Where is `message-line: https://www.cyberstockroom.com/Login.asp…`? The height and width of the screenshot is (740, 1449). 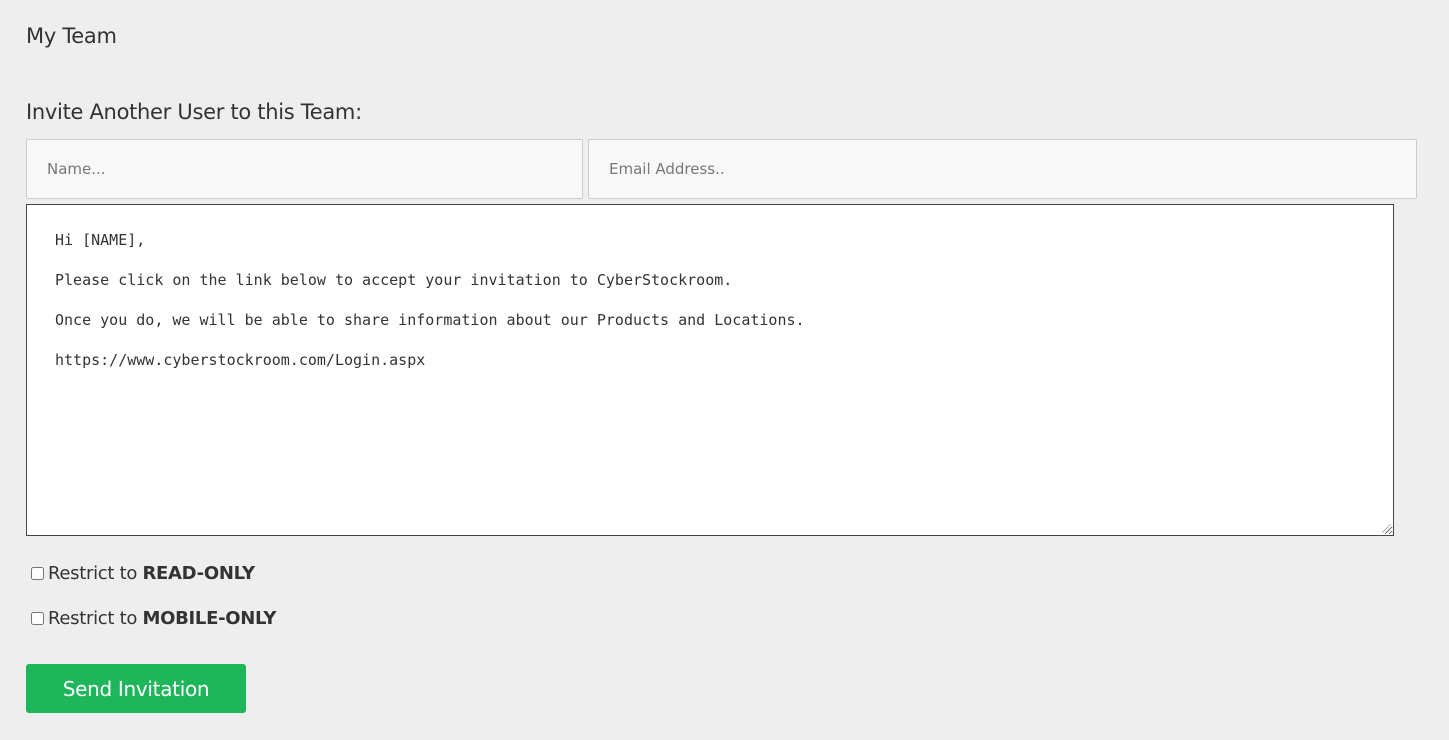 message-line: https://www.cyberstockroom.com/Login.asp… is located at coordinates (240, 360).